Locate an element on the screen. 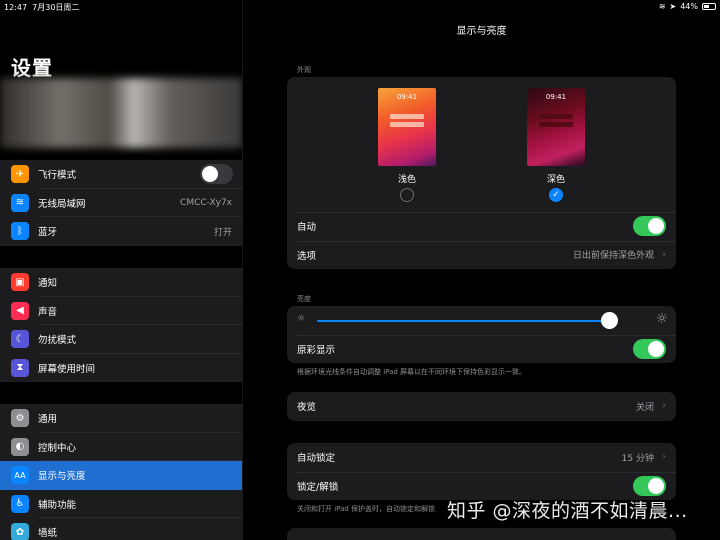  sidebar-group-general: ⚙ 通用 ◐ 控制中心 AA 显示与亮度 ♿ 辅助功能 ✿ 墙纸 is located at coordinates (121, 472).